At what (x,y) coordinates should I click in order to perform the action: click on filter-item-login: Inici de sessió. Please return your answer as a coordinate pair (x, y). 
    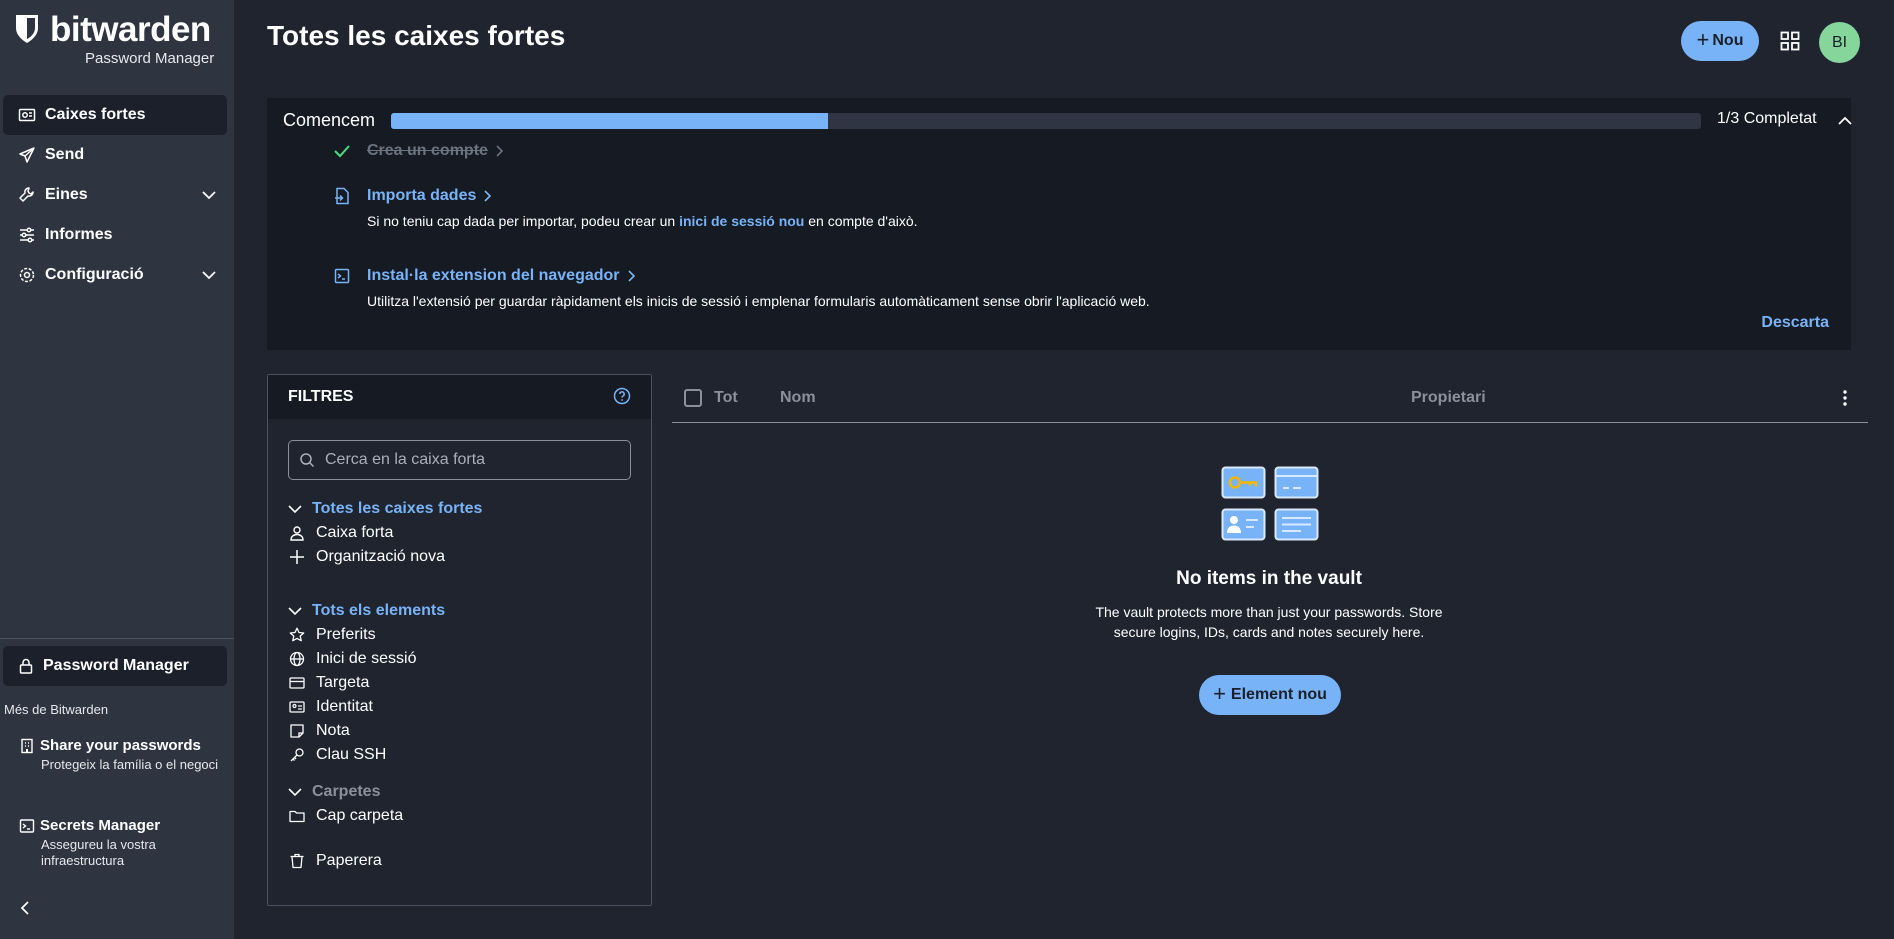
    Looking at the image, I should click on (366, 659).